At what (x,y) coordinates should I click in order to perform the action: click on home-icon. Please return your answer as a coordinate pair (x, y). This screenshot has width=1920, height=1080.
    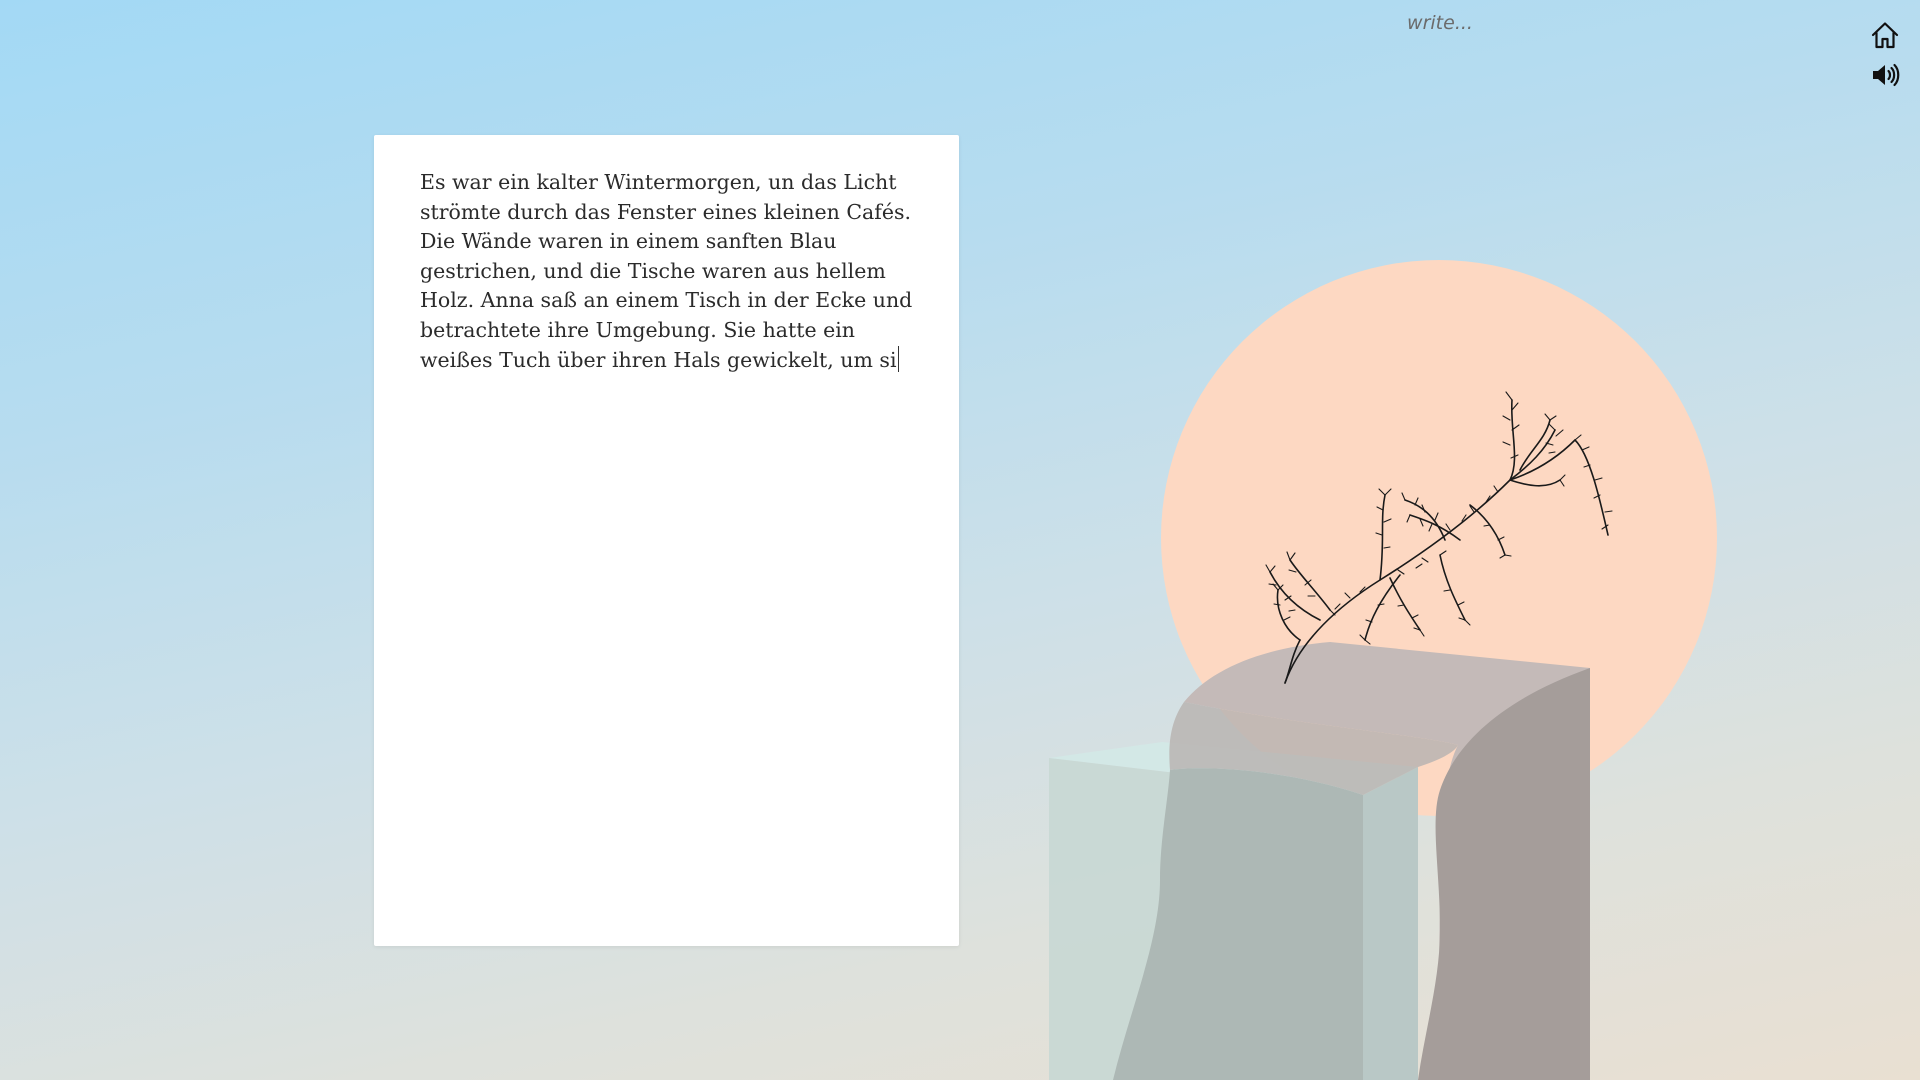
    Looking at the image, I should click on (1885, 35).